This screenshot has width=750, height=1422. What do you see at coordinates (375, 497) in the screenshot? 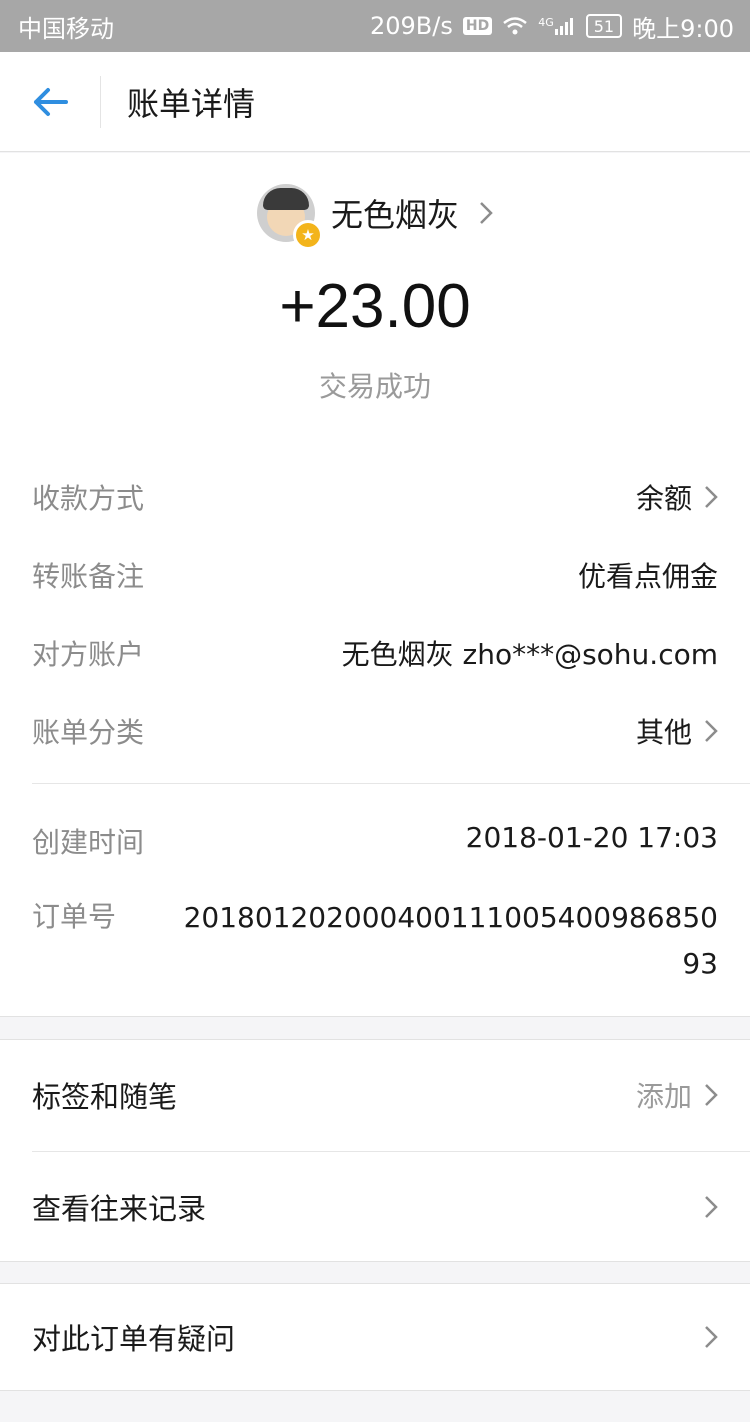
I see `detail-row-payment-method: 收款方式 余额` at bounding box center [375, 497].